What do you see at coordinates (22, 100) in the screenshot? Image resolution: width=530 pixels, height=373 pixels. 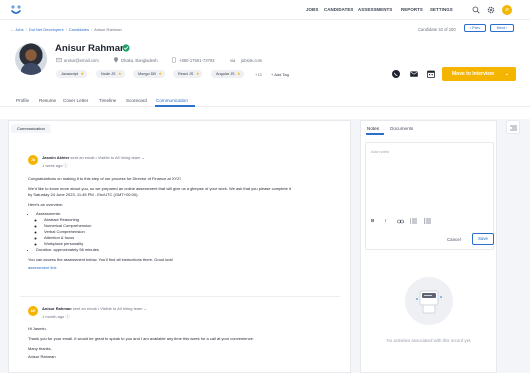 I see `tab-profile: Profile` at bounding box center [22, 100].